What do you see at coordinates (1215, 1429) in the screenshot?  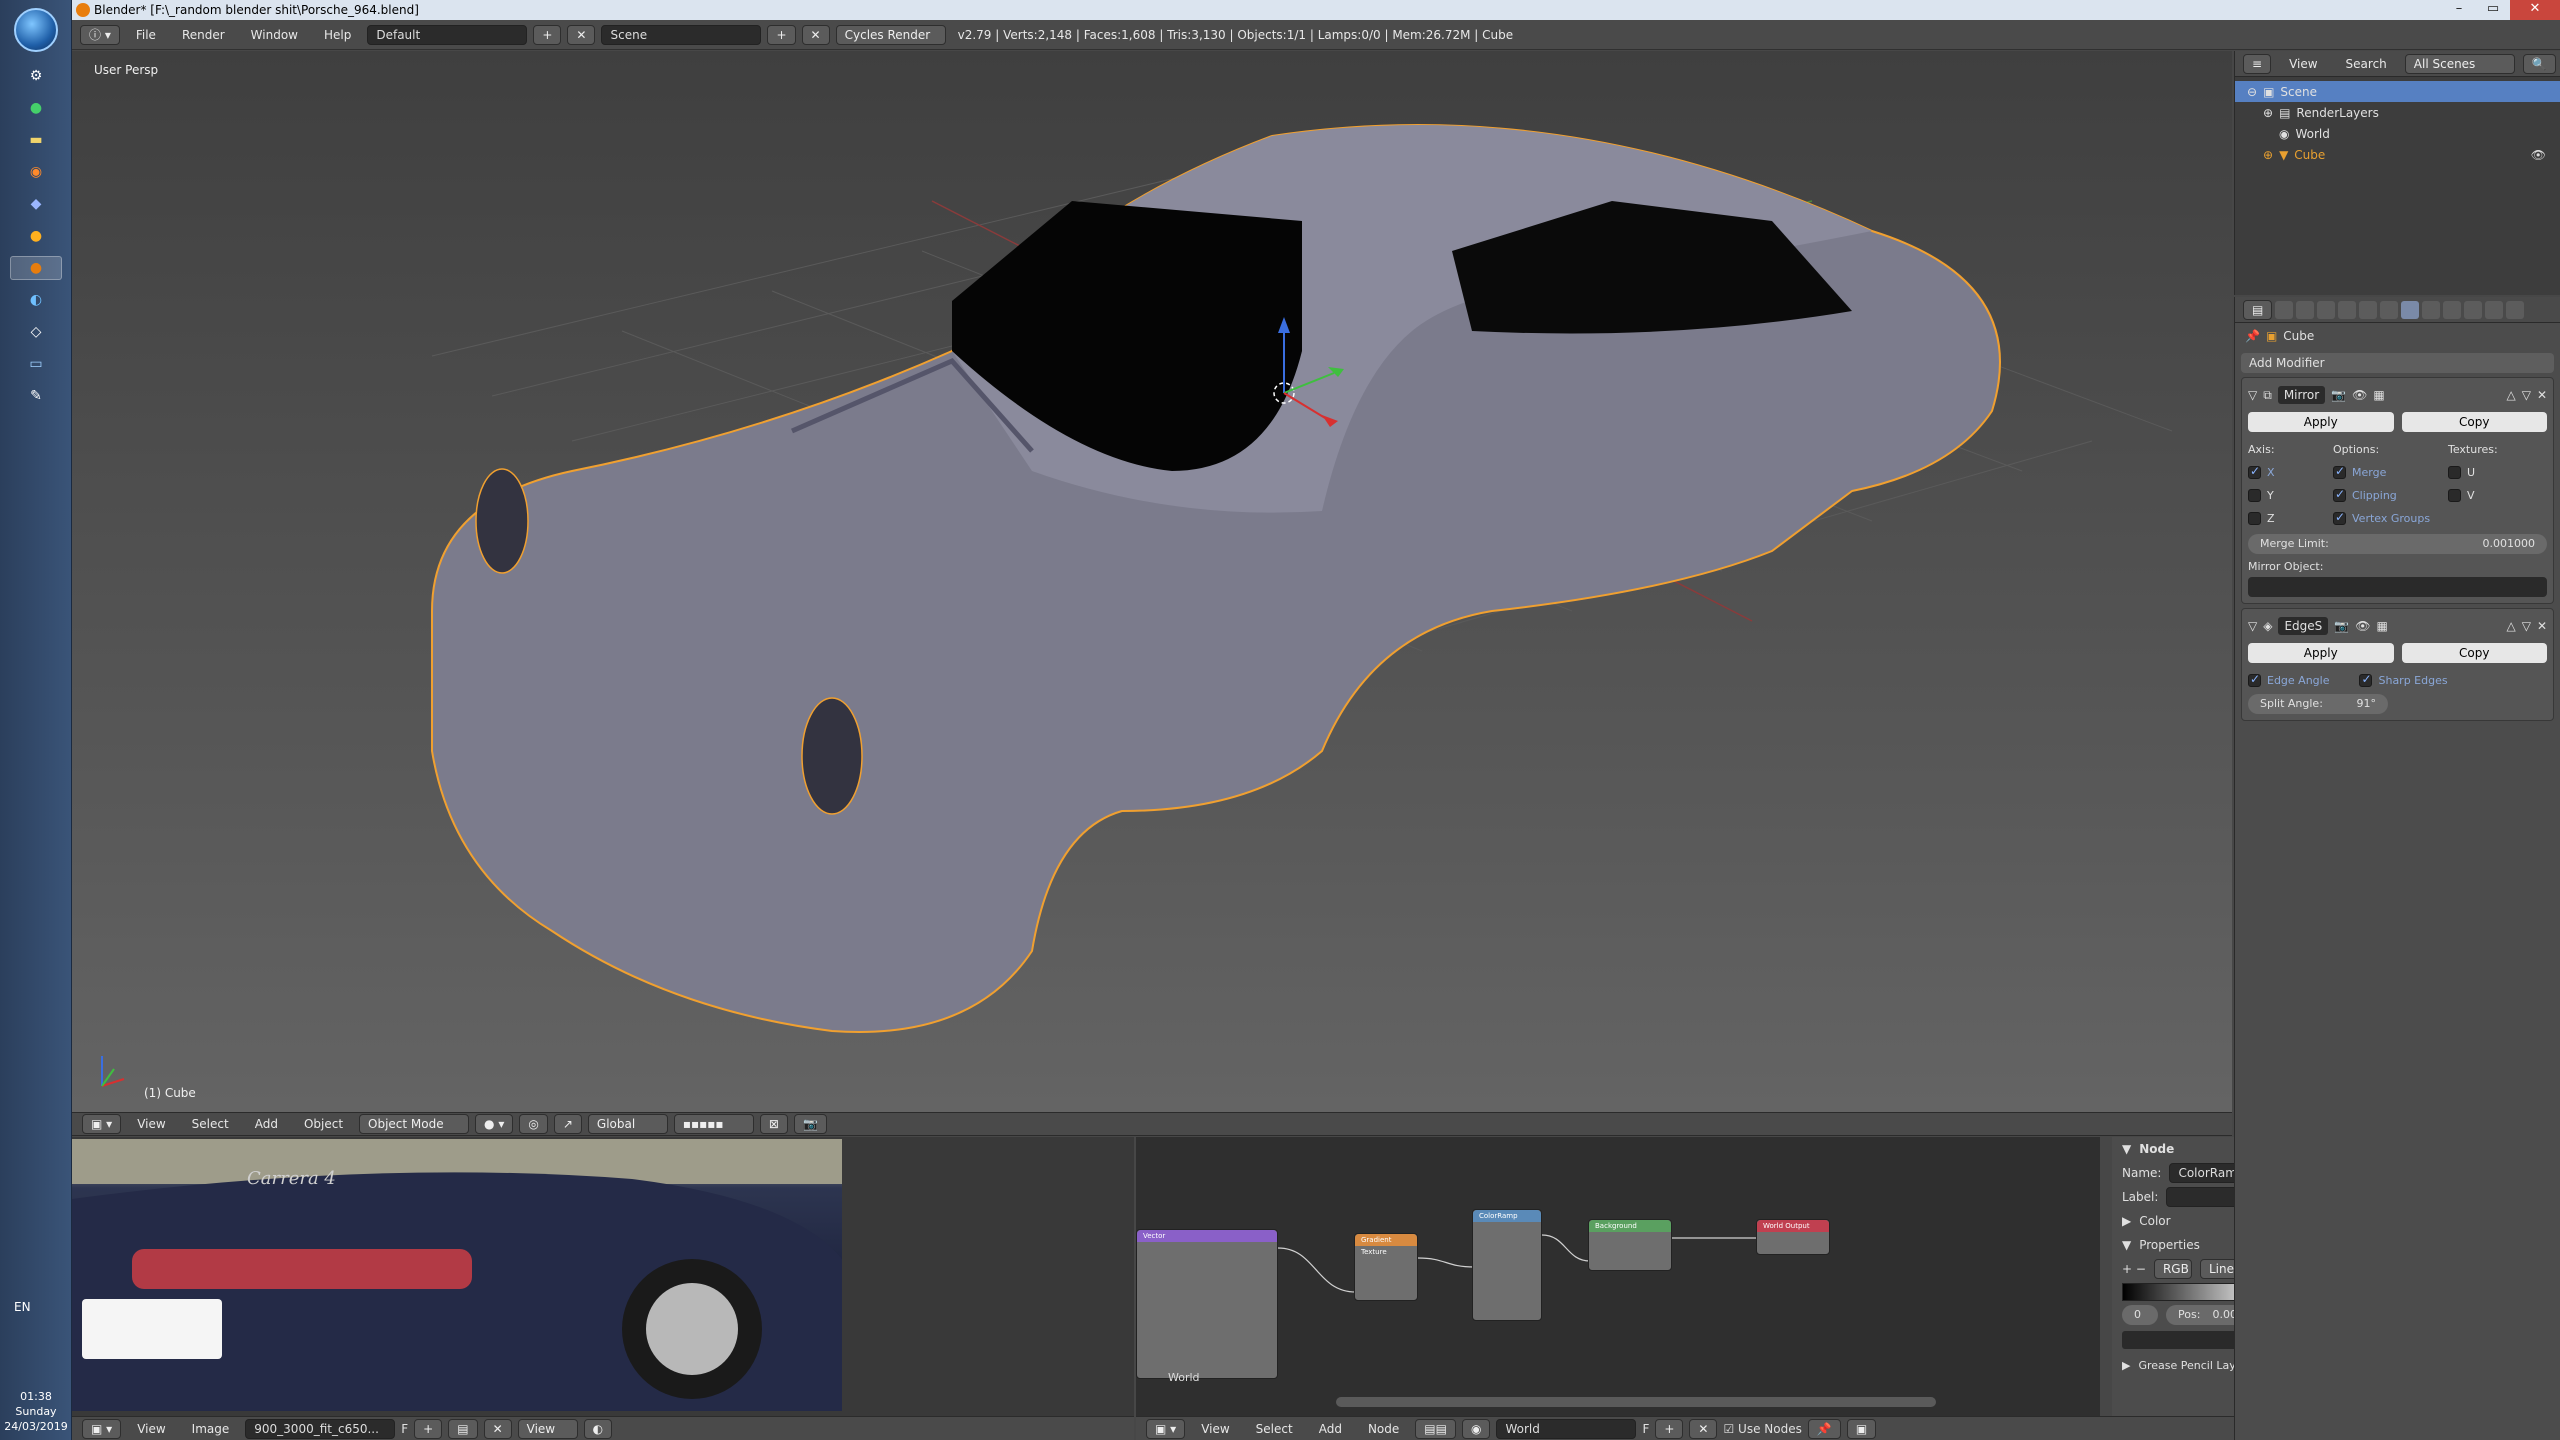 I see `node-menu-view: View` at bounding box center [1215, 1429].